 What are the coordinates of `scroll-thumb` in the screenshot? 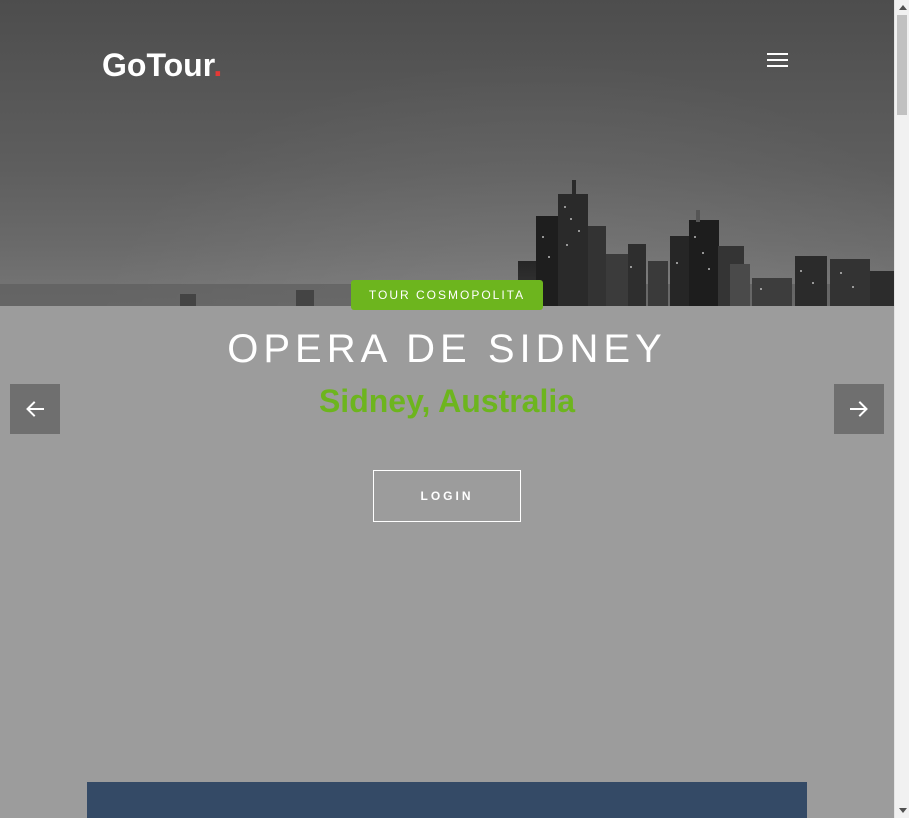 It's located at (902, 65).